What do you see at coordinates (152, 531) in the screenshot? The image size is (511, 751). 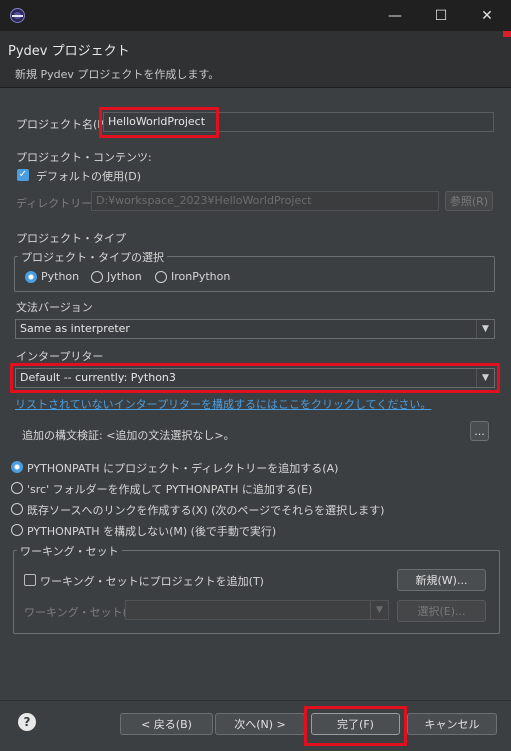 I see `radio-no-pythonpath-label: PYTHONPATH を構成しない(M) (後で手動で実行)` at bounding box center [152, 531].